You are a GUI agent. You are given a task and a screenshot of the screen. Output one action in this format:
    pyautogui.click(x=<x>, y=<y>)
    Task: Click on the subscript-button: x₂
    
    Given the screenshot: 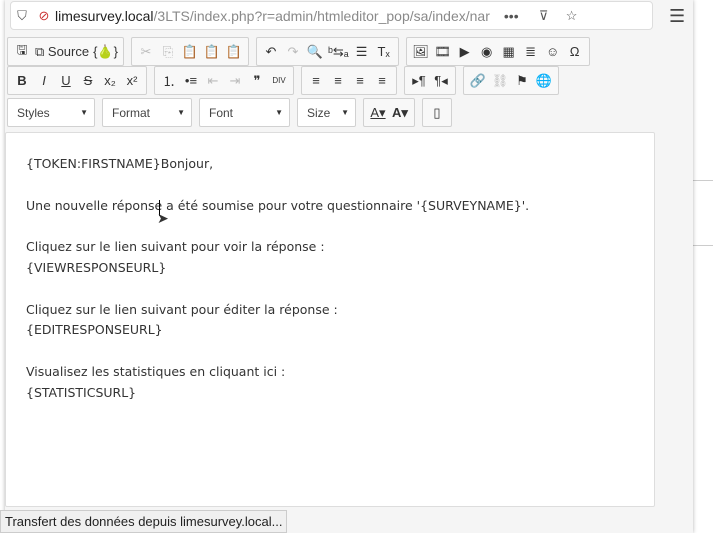 What is the action you would take?
    pyautogui.click(x=110, y=81)
    